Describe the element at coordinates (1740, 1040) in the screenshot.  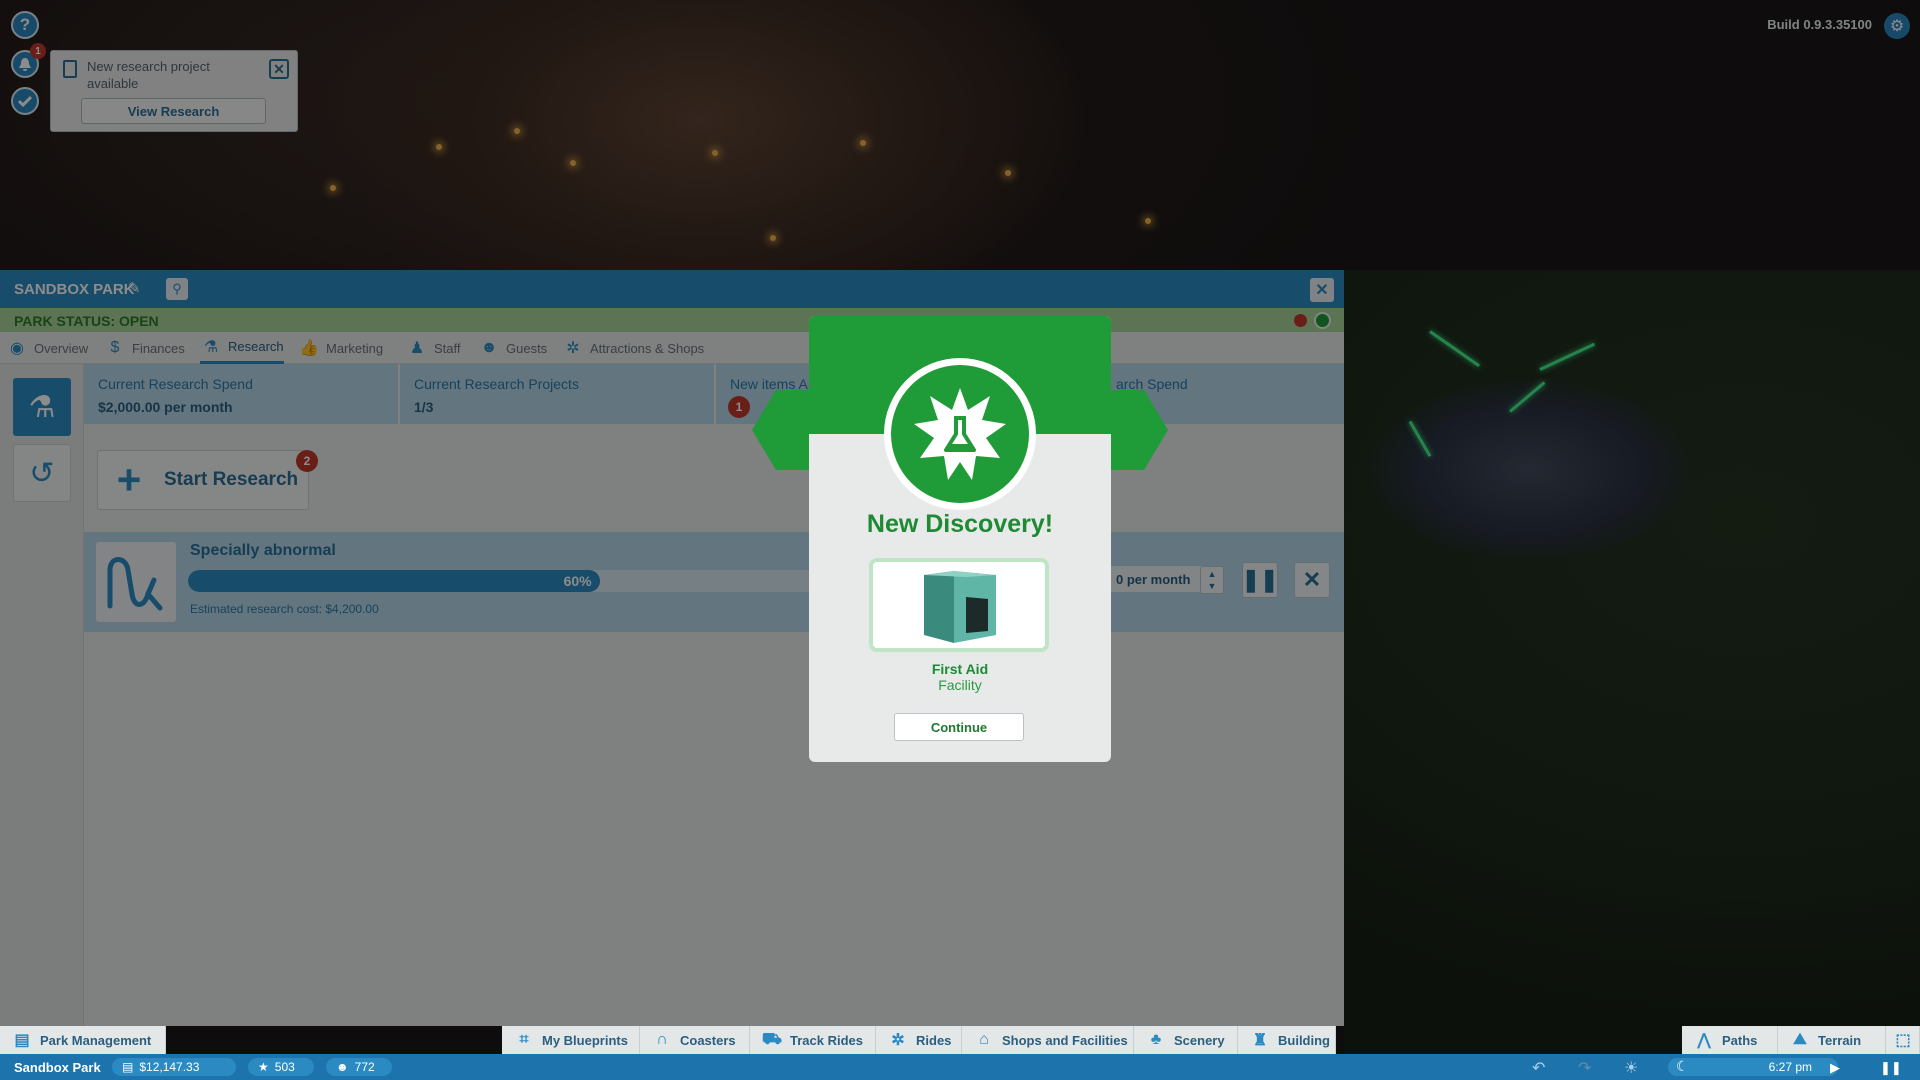
I see `toolbar-label: Paths` at that location.